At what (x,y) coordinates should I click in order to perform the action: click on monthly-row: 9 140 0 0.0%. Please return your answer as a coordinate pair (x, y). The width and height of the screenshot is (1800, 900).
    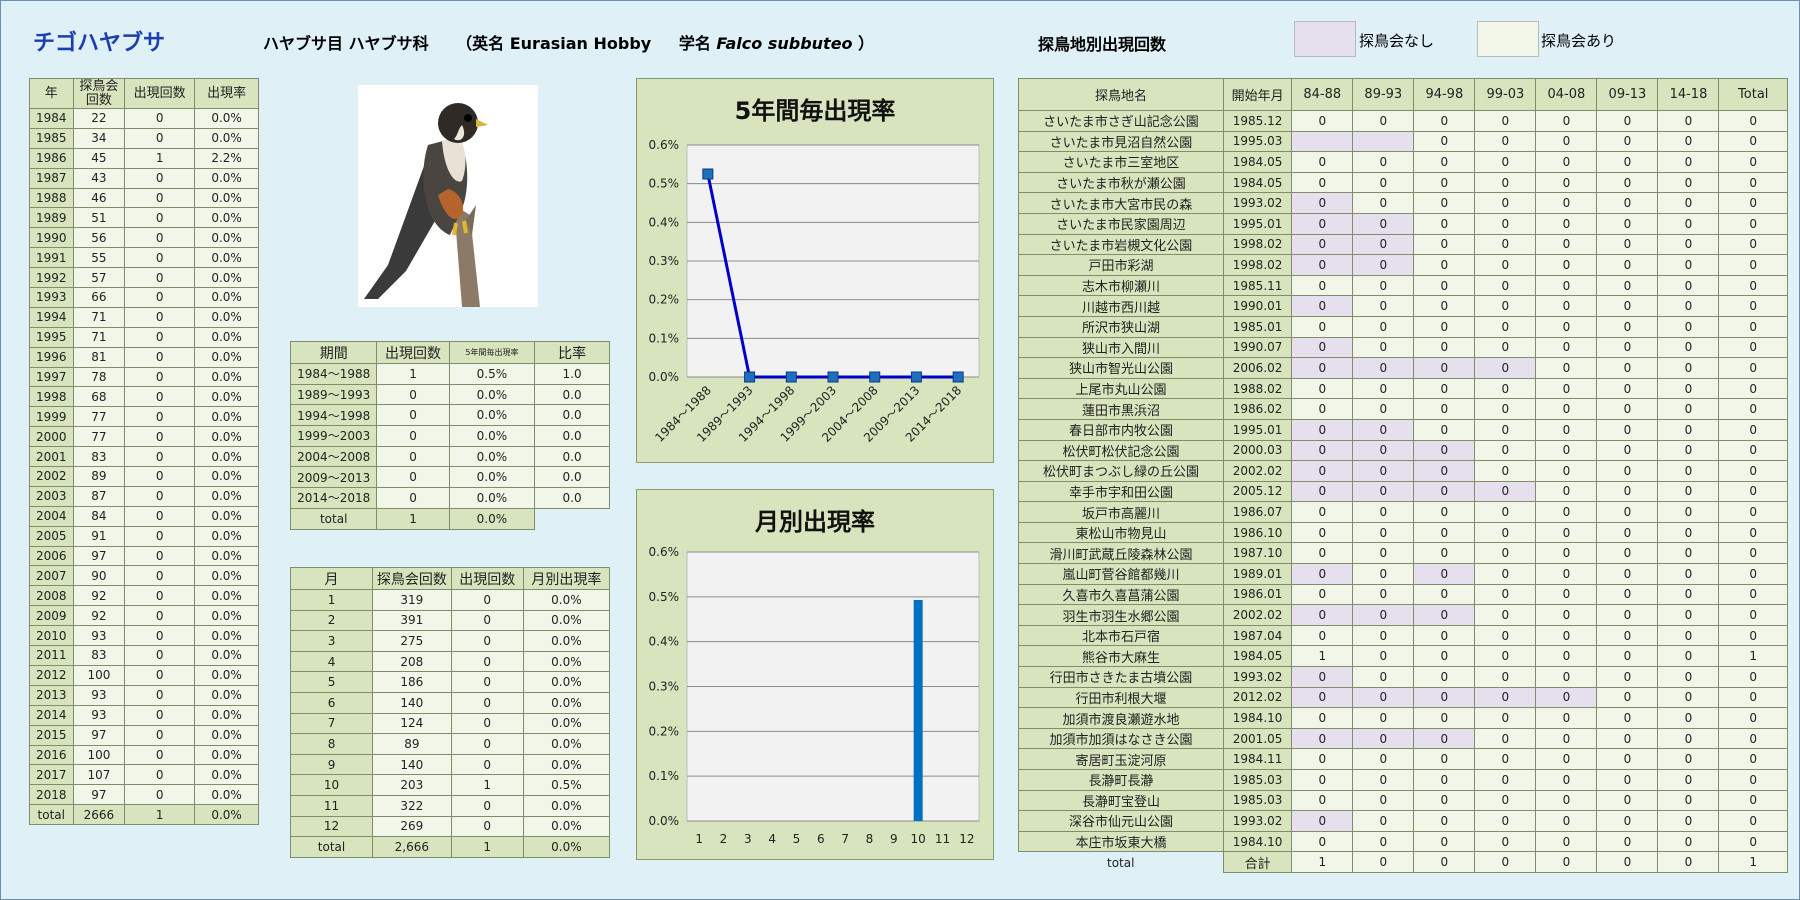
    Looking at the image, I should click on (450, 764).